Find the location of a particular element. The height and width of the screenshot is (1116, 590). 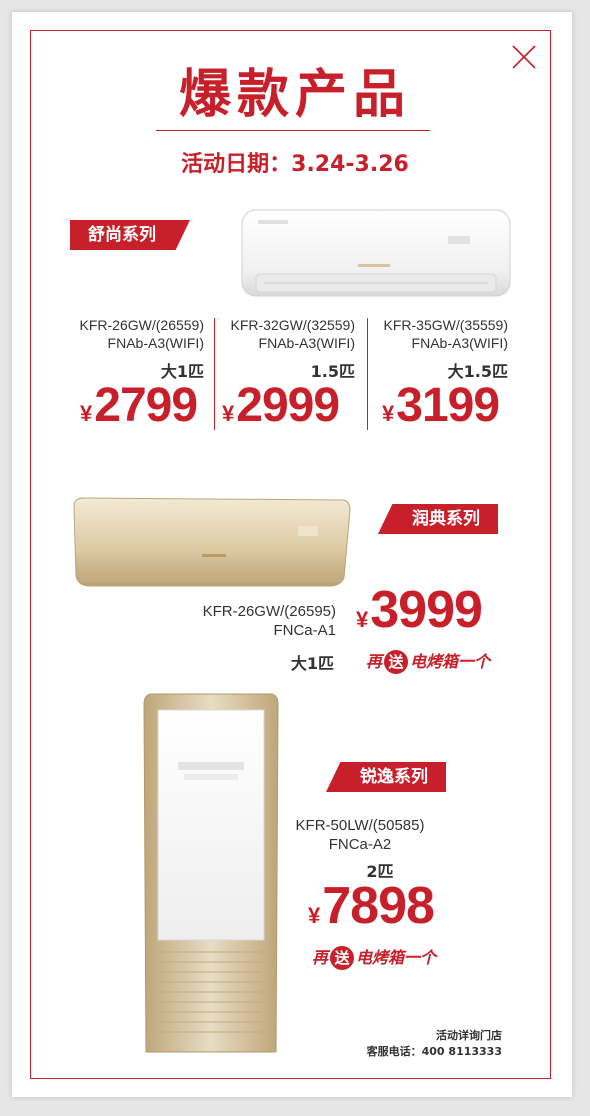

model-number: KFR-35GW/(35559) FNAb-A3(WIFI) is located at coordinates (445, 334).